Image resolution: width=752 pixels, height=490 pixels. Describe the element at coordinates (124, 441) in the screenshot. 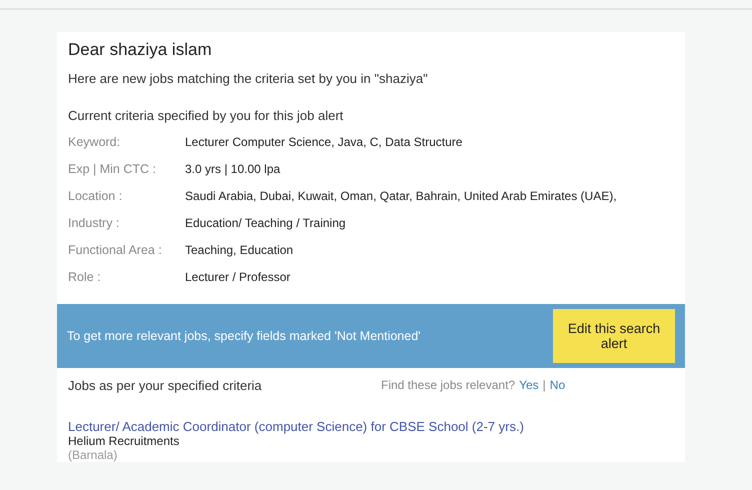

I see `company-name: Helium Recruitments` at that location.